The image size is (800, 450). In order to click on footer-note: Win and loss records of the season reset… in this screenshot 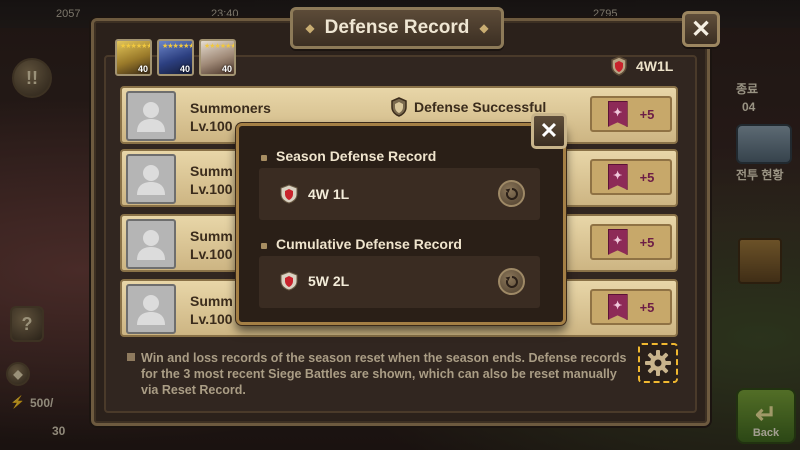, I will do `click(384, 374)`.